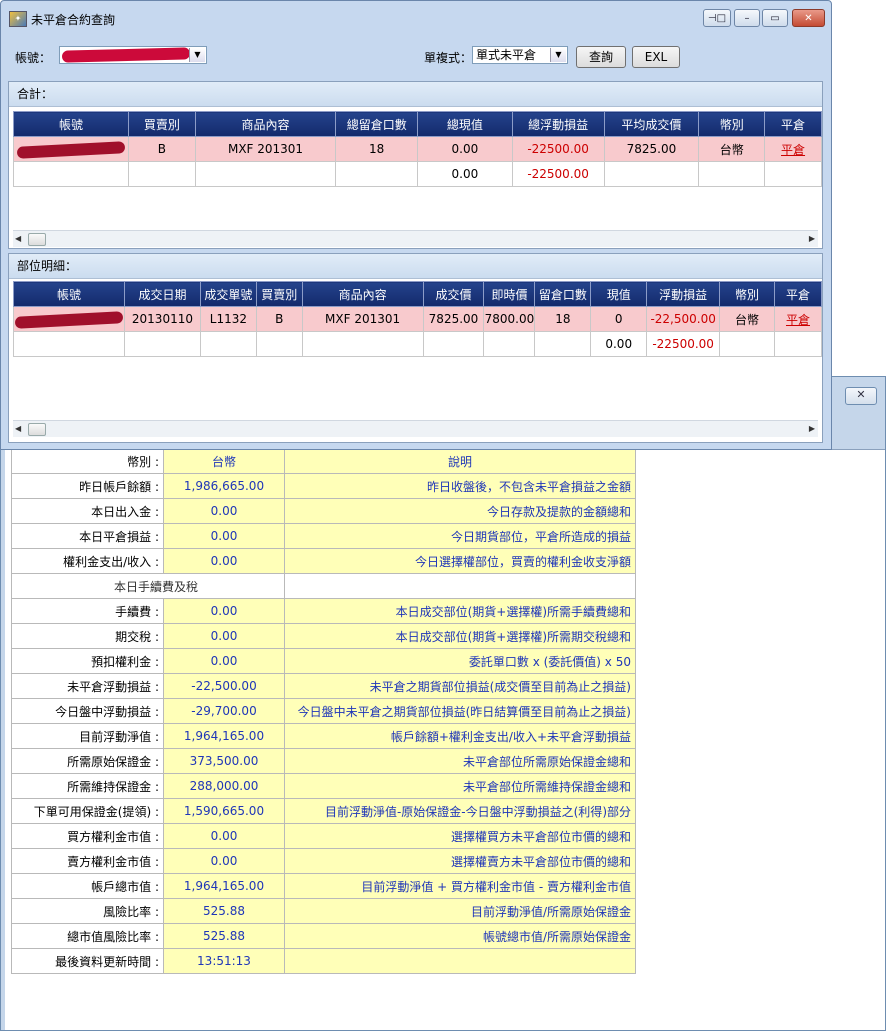 The width and height of the screenshot is (895, 1031). What do you see at coordinates (563, 294) in the screenshot?
I see `column-header: 留倉口數` at bounding box center [563, 294].